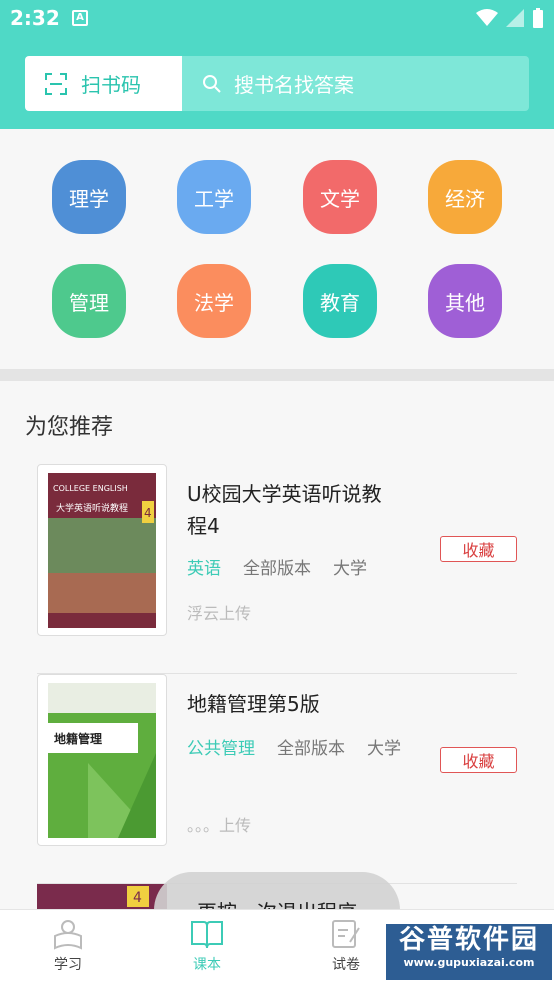  Describe the element at coordinates (207, 965) in the screenshot. I see `tab-label: 课本` at that location.